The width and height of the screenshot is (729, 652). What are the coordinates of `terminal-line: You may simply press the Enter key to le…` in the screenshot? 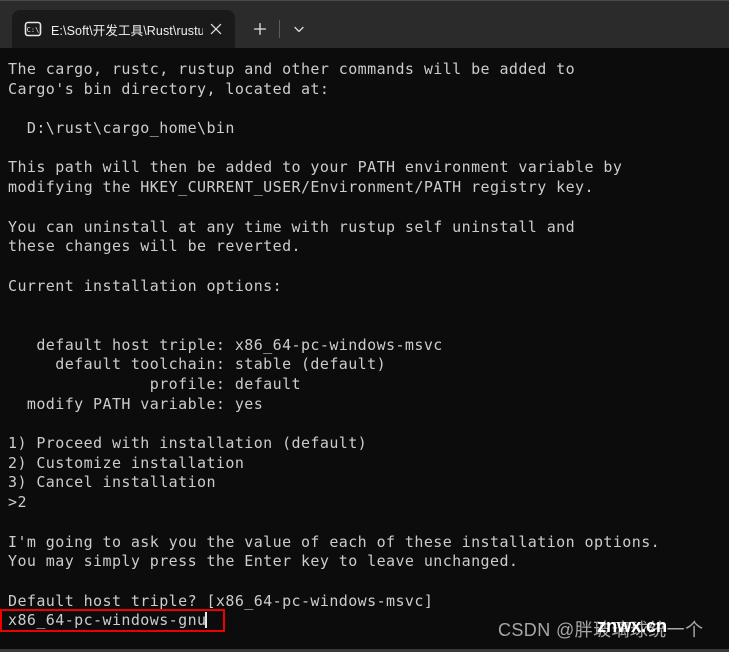 It's located at (263, 561).